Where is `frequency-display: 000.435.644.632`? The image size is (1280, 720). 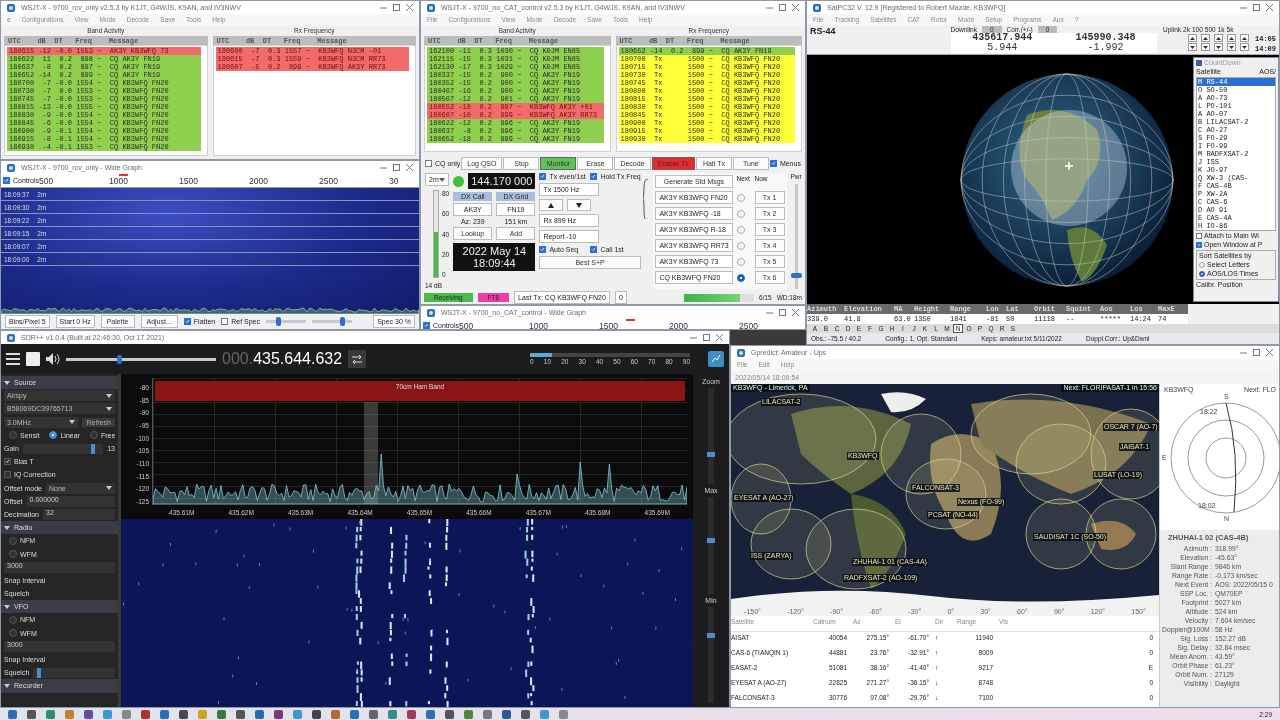
frequency-display: 000.435.644.632 is located at coordinates (282, 359).